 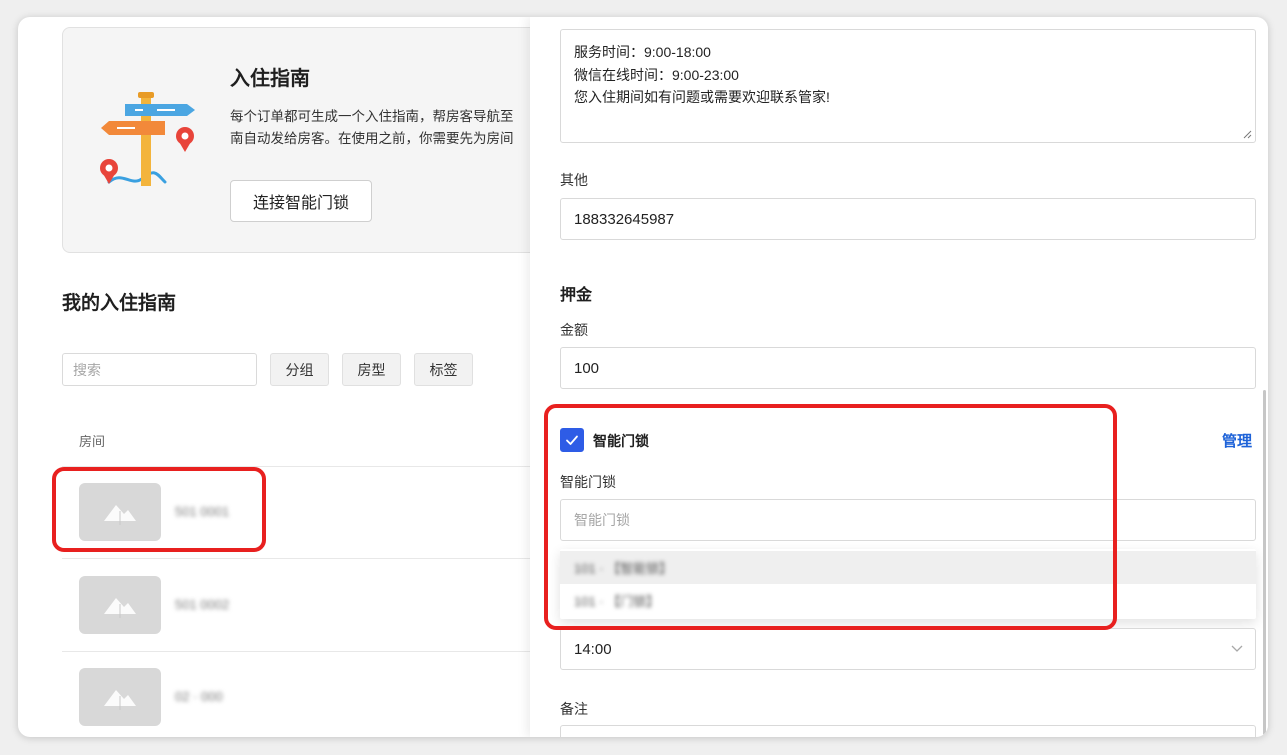 I want to click on signpost-icon, so click(x=147, y=139).